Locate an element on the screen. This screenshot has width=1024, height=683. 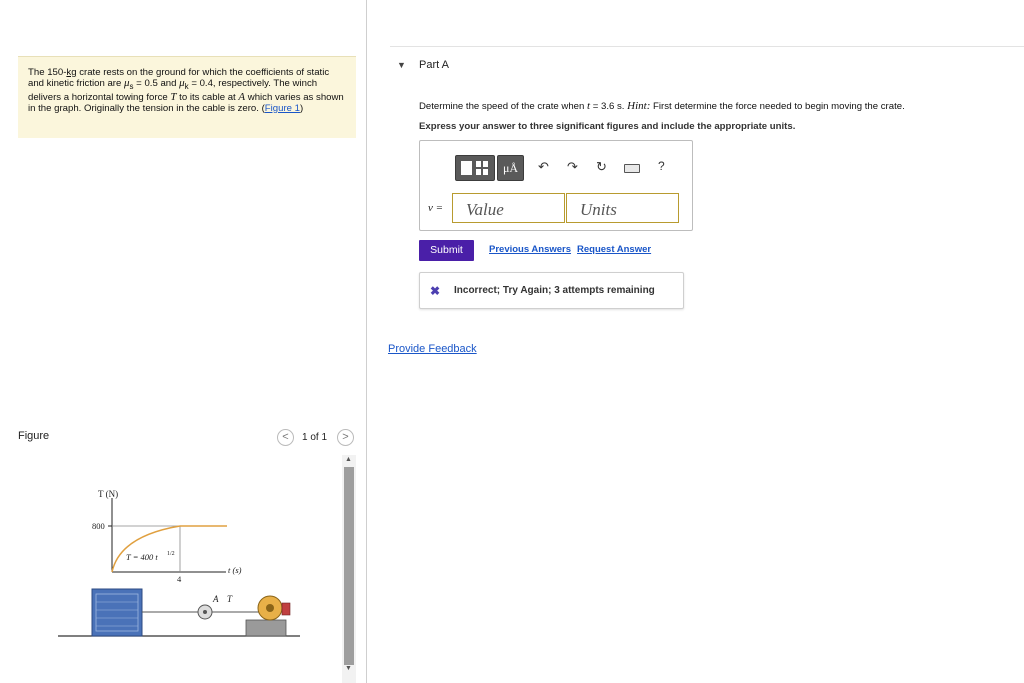
problem-text: = 0.5 and is located at coordinates (156, 83).